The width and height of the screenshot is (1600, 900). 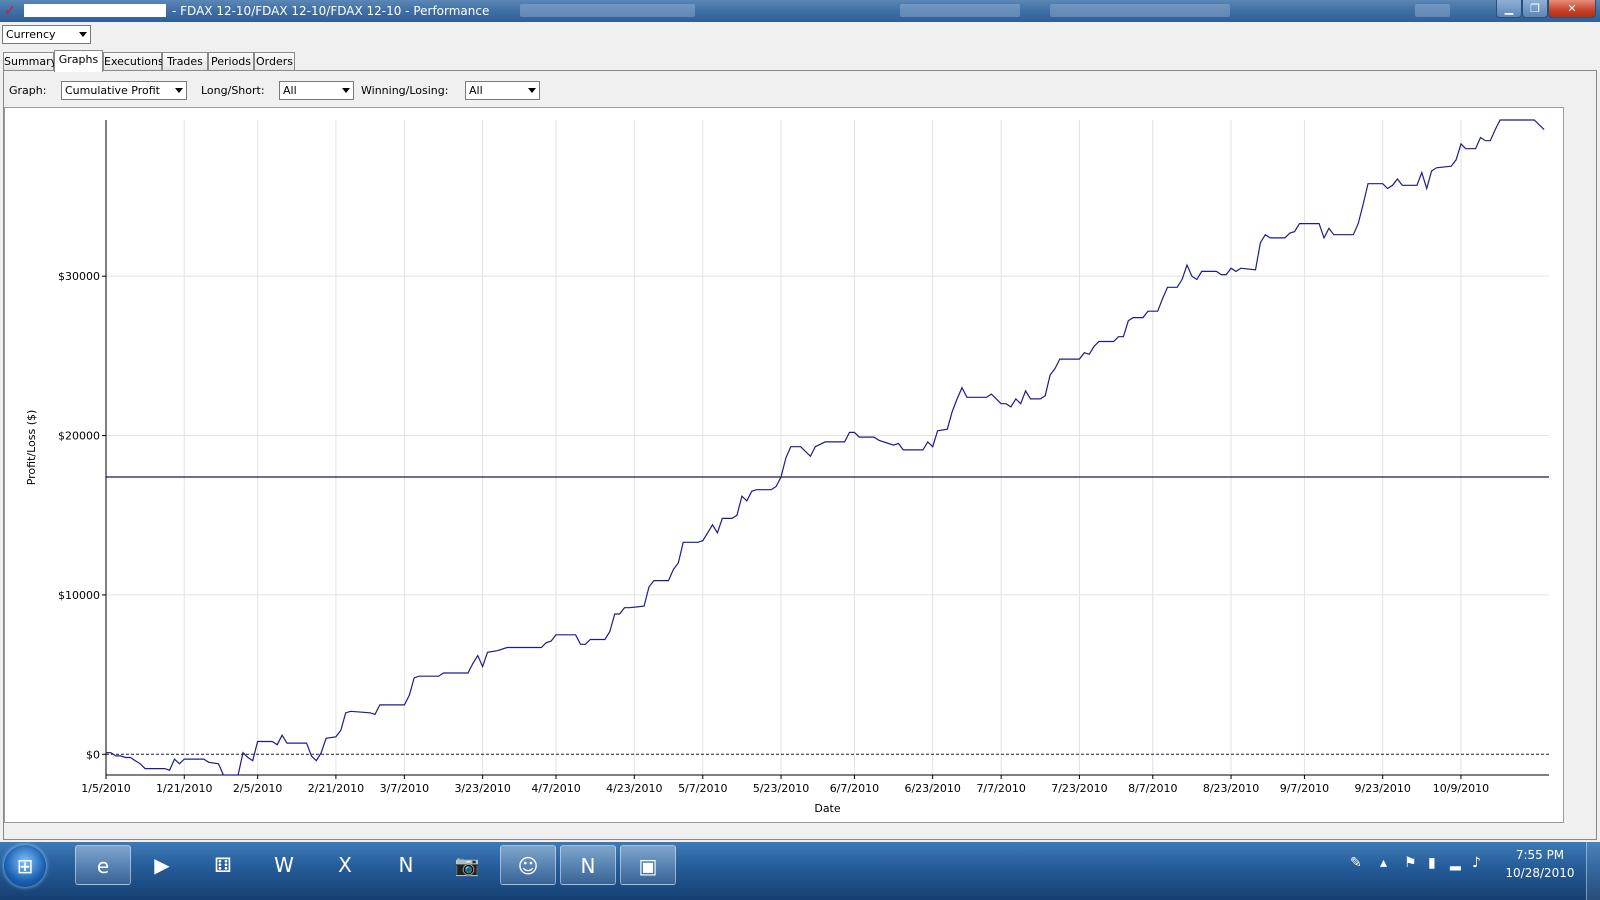 I want to click on x-tick-label: 9/7/2010, so click(x=1304, y=788).